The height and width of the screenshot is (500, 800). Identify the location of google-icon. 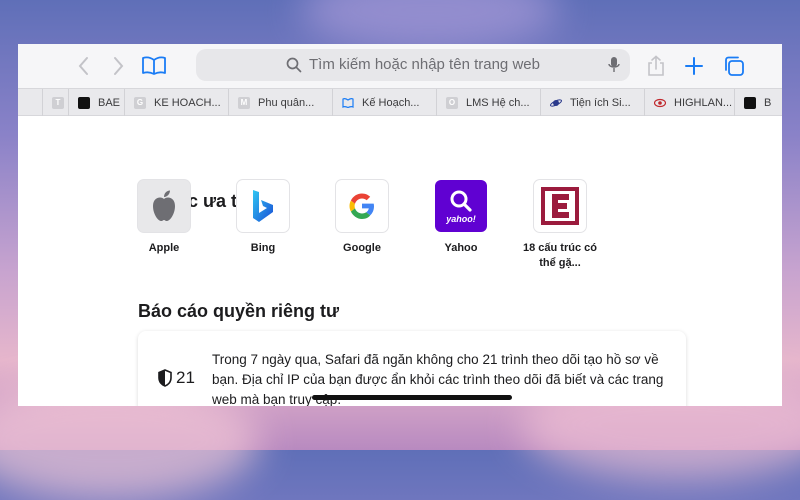
(362, 206).